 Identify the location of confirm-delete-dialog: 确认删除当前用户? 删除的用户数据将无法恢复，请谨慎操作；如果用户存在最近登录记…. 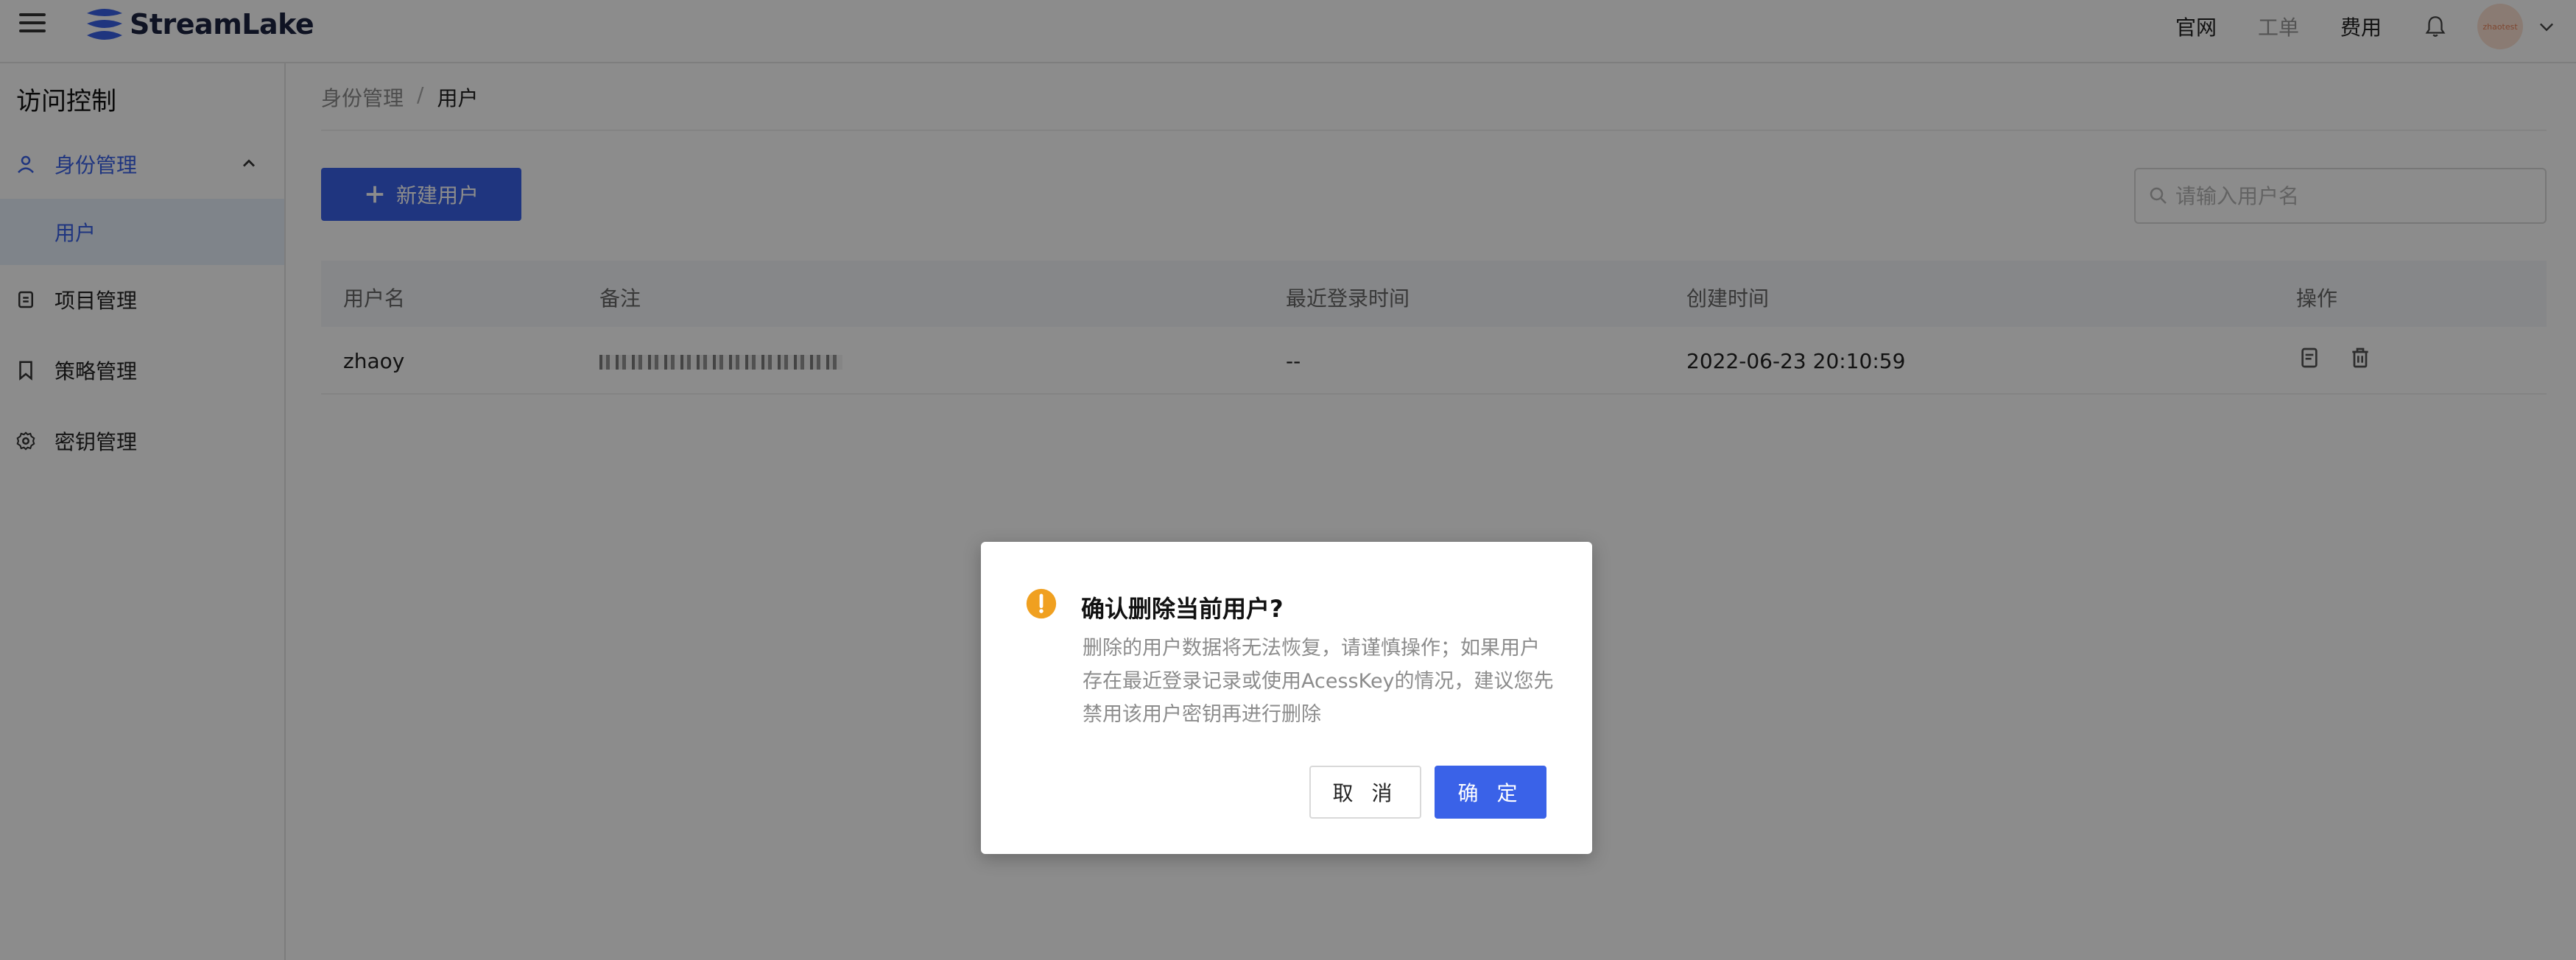
(1286, 698).